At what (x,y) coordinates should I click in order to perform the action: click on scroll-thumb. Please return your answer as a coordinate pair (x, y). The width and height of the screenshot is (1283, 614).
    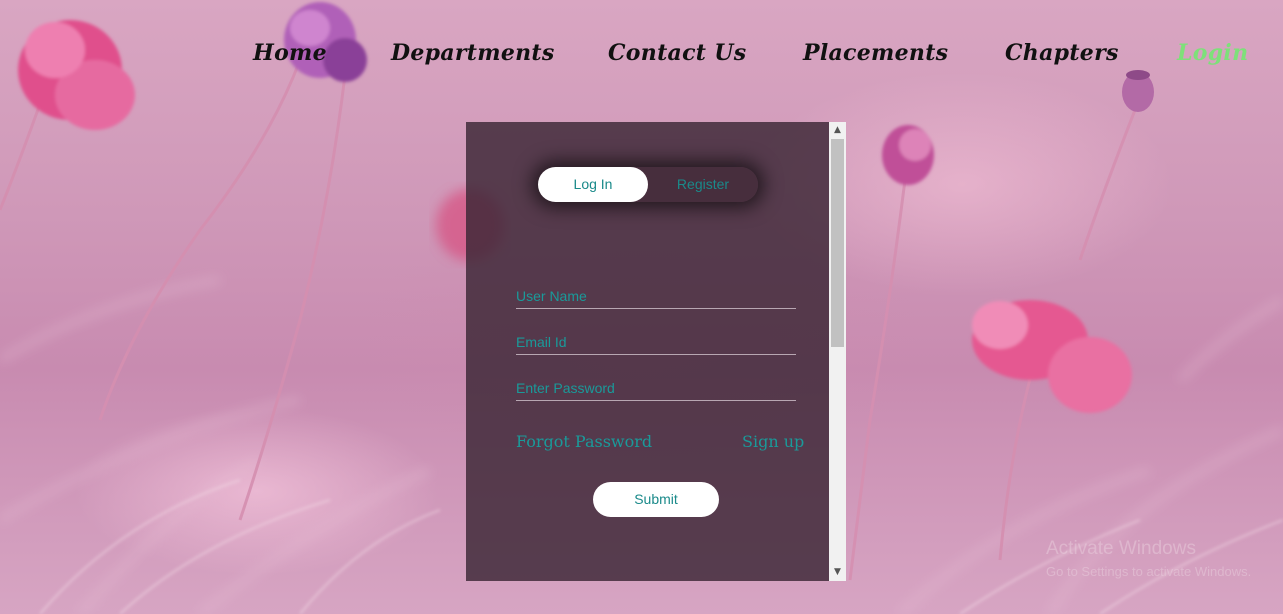
    Looking at the image, I should click on (837, 243).